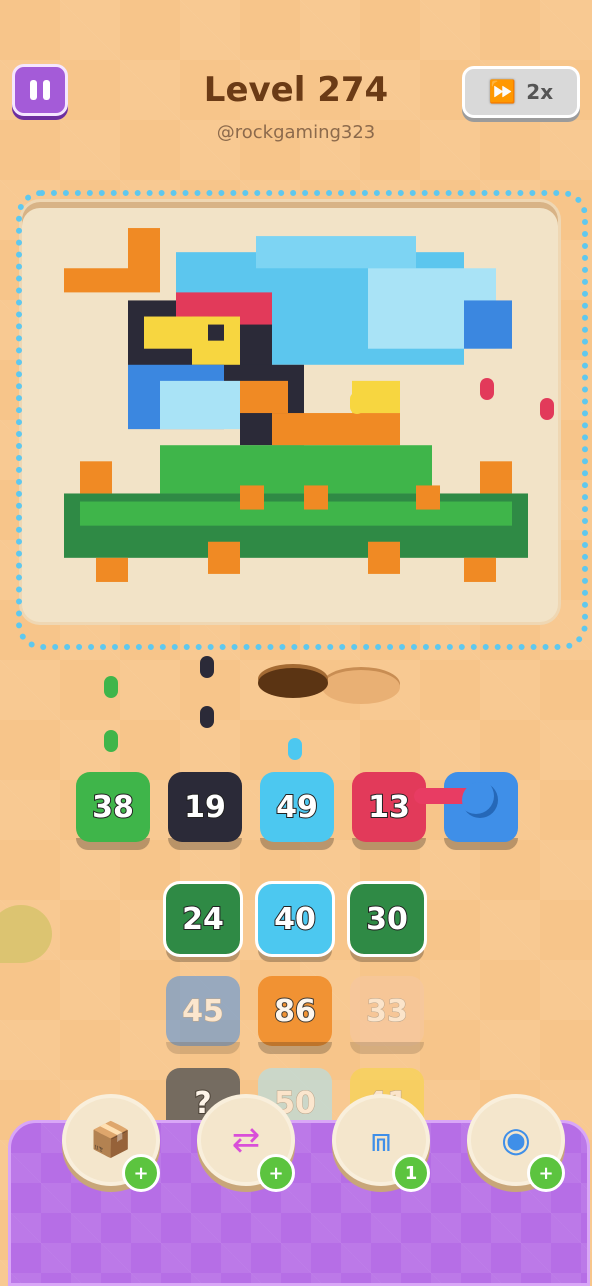  Describe the element at coordinates (205, 807) in the screenshot. I see `tile-count: 19` at that location.